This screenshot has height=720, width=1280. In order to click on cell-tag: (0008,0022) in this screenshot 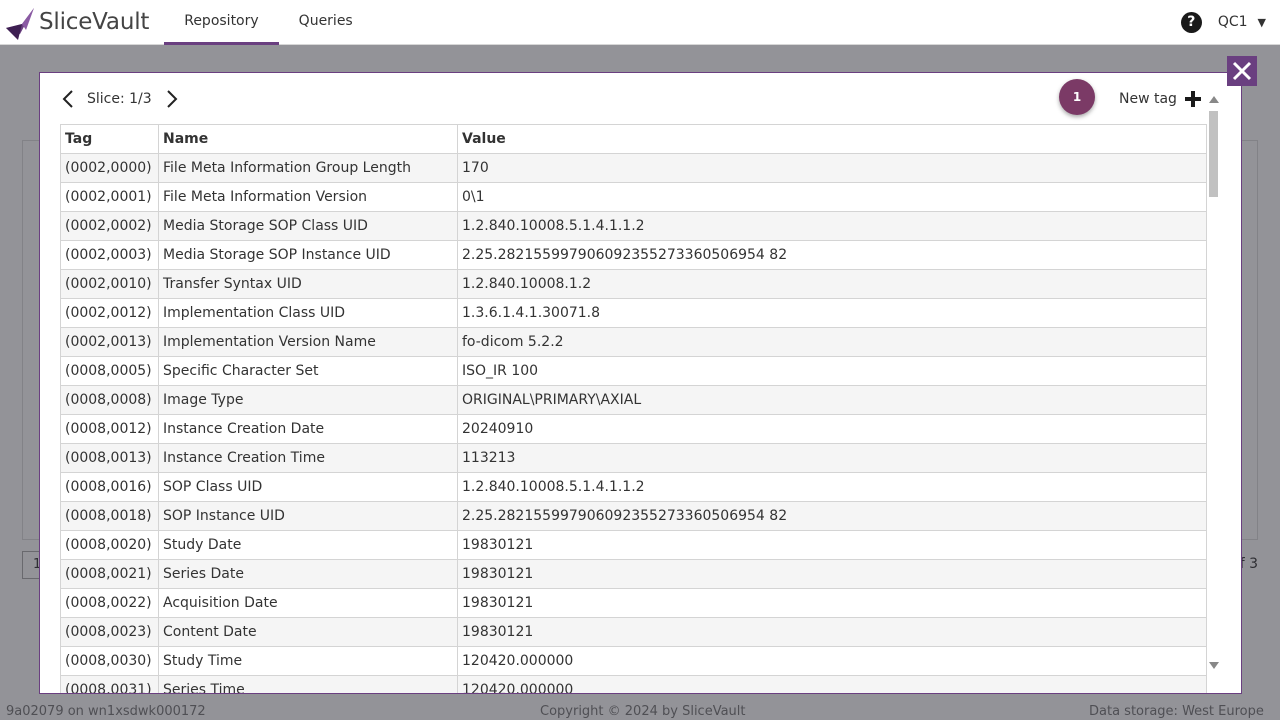, I will do `click(109, 603)`.